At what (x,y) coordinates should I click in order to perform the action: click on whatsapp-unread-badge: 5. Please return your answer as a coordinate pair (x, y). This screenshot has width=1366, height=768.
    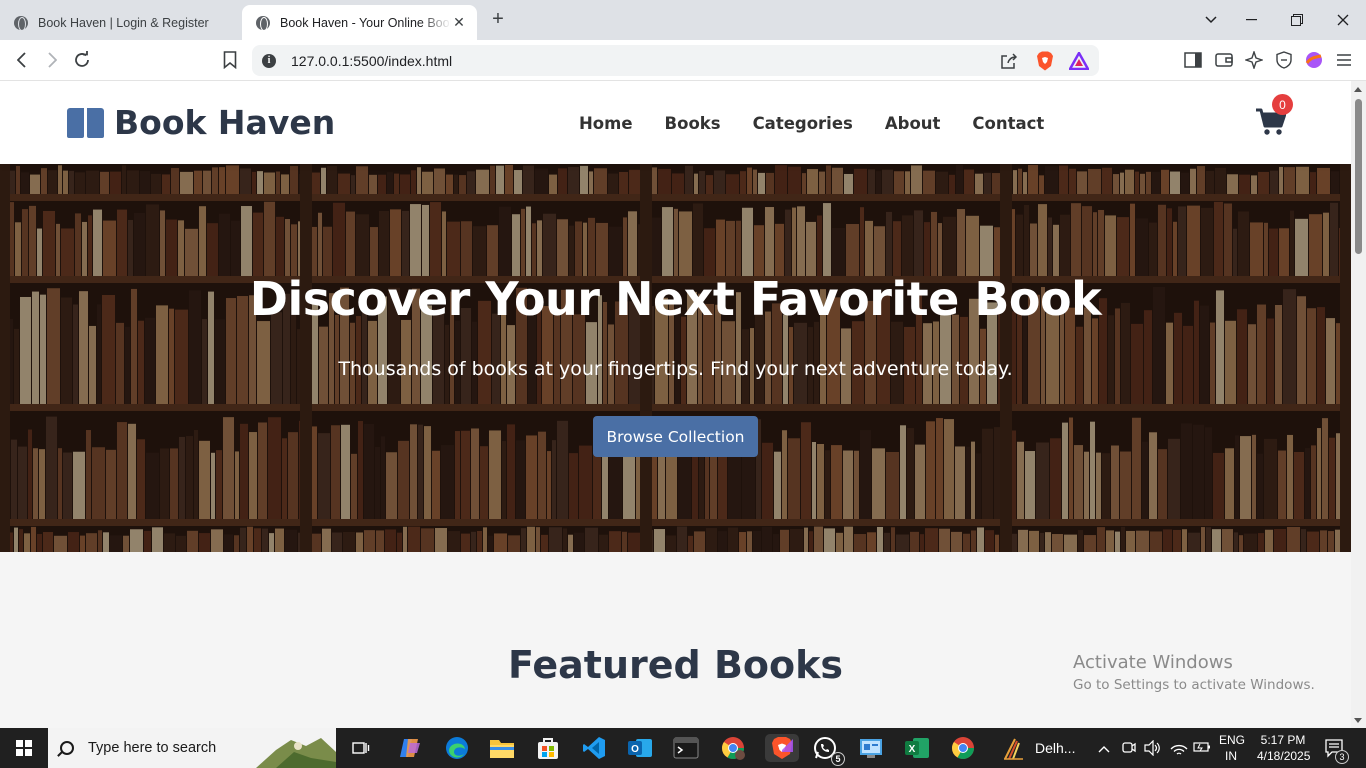
    Looking at the image, I should click on (838, 759).